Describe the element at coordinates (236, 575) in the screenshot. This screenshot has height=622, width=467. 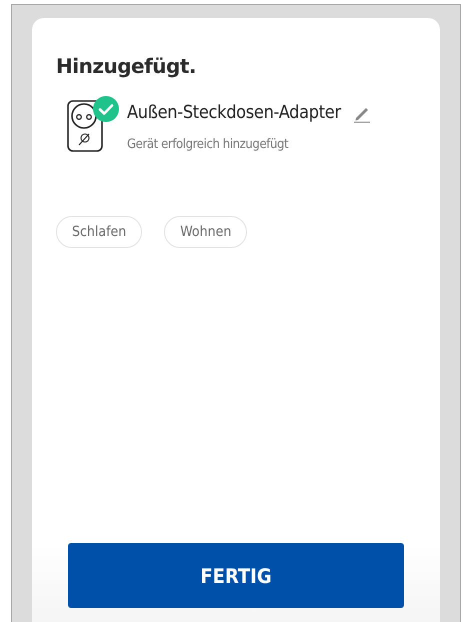
I see `done-button: FERTIG` at that location.